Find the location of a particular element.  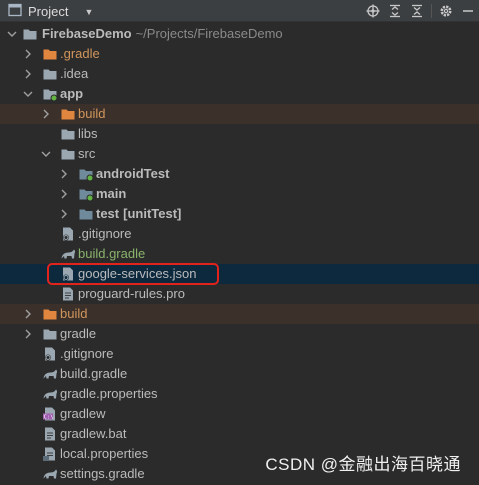

tree-item-root: FirebaseDemo ~/Projects/FirebaseDemo is located at coordinates (239, 34).